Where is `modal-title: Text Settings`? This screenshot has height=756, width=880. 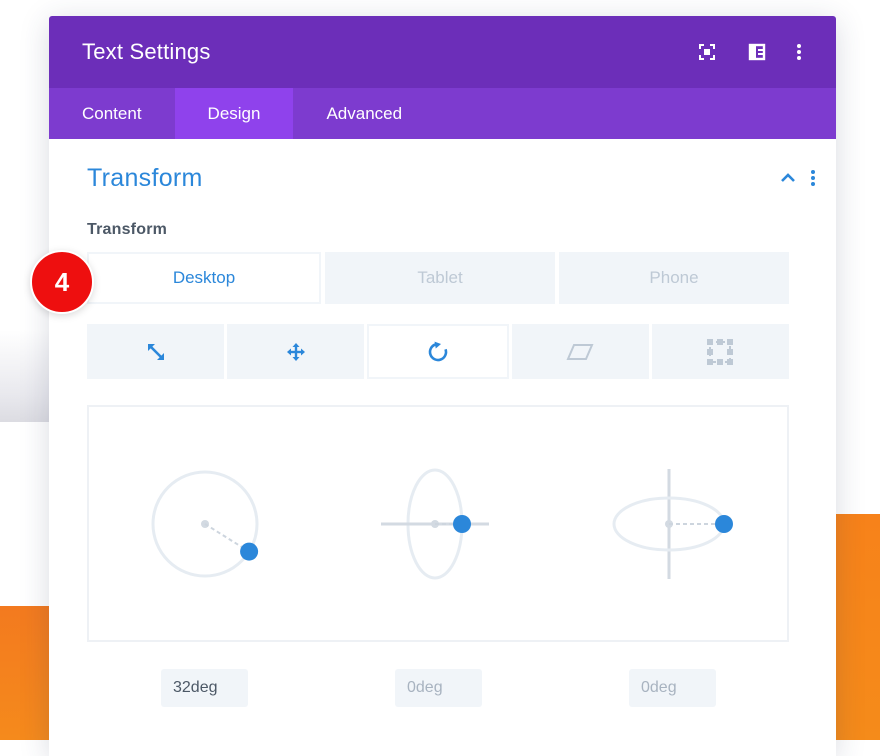 modal-title: Text Settings is located at coordinates (146, 51).